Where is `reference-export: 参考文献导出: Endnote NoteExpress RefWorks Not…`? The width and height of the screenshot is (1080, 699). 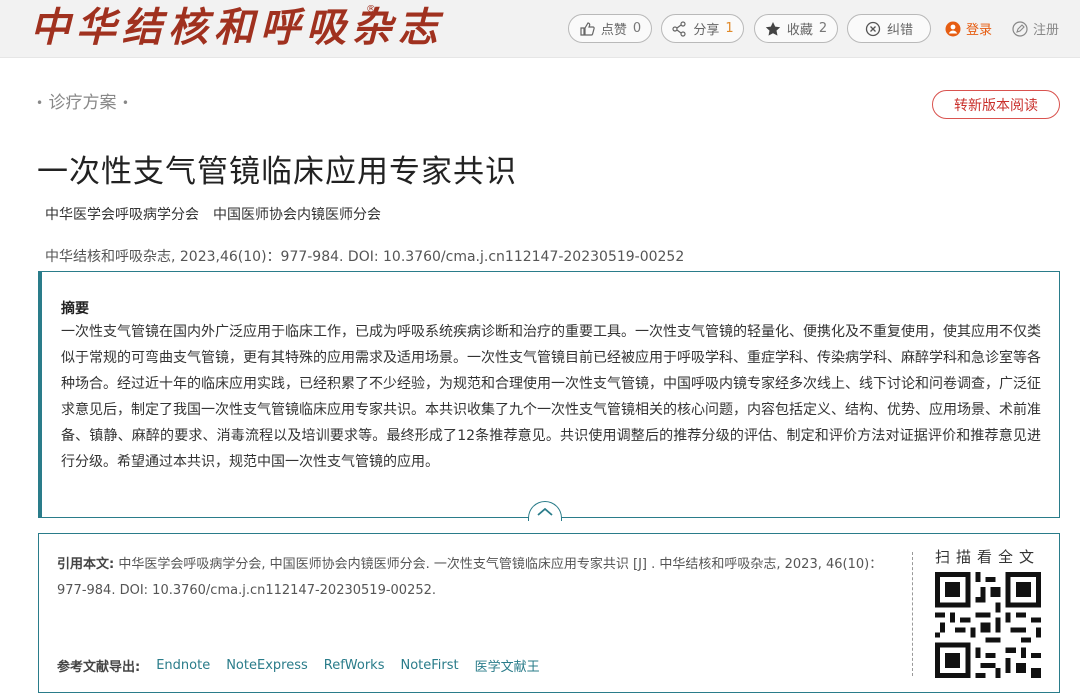
reference-export: 参考文献导出: Endnote NoteExpress RefWorks Not… is located at coordinates (298, 665).